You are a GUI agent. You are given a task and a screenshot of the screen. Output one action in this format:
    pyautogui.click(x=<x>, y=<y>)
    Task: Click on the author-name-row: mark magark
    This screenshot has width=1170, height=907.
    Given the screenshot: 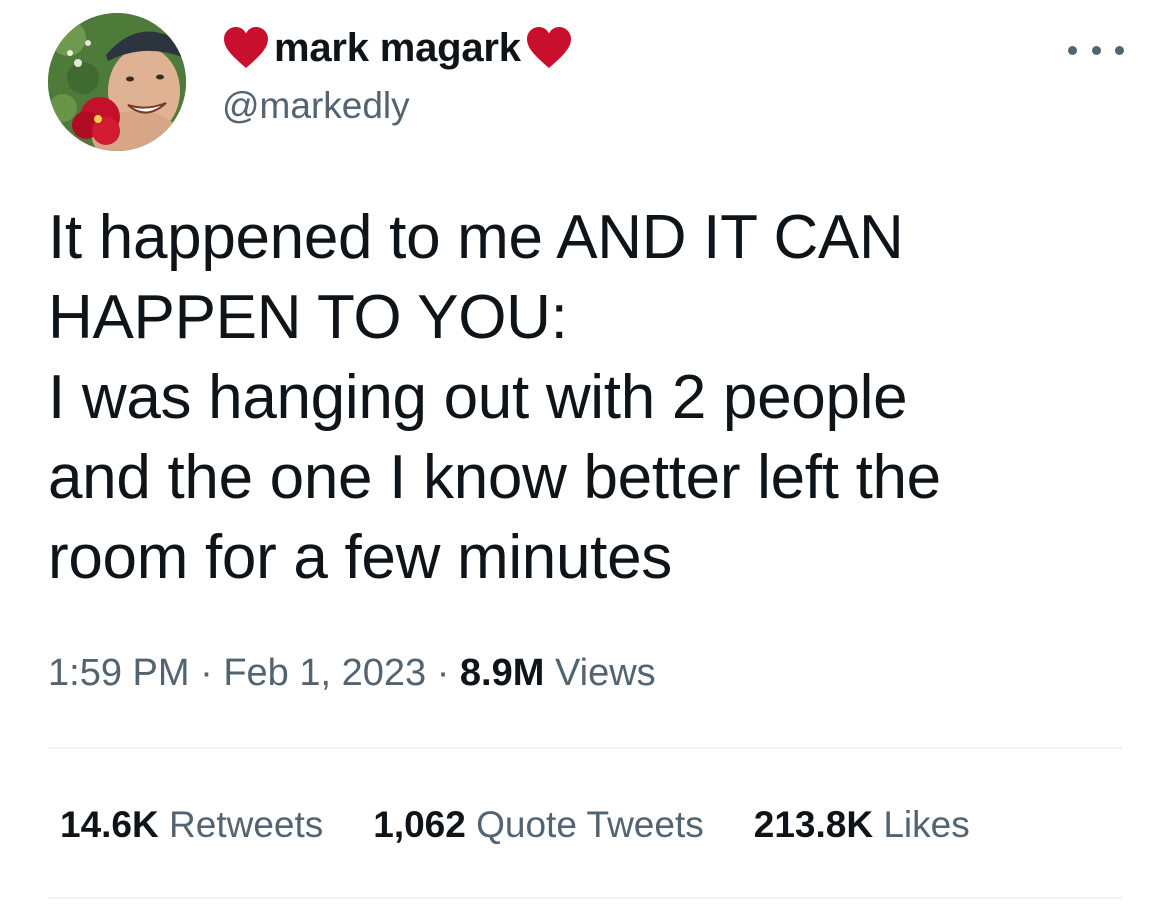 What is the action you would take?
    pyautogui.click(x=397, y=48)
    